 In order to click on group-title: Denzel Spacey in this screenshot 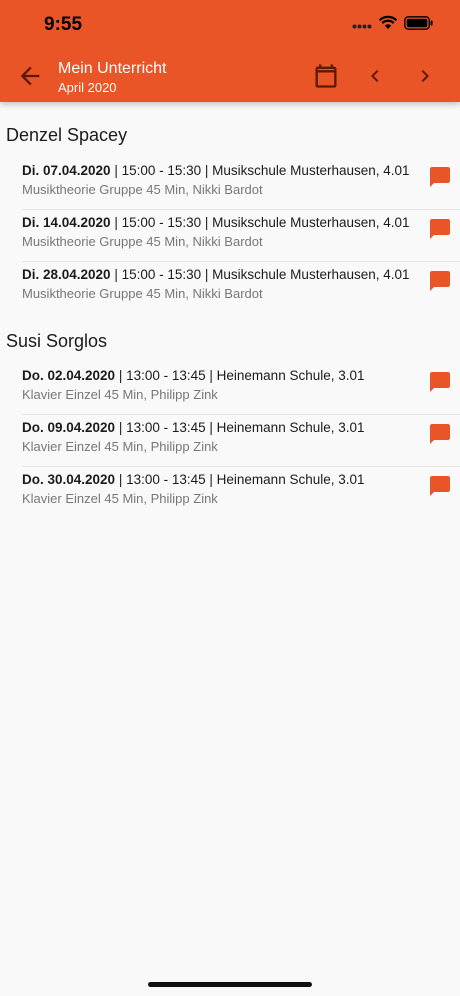, I will do `click(67, 135)`.